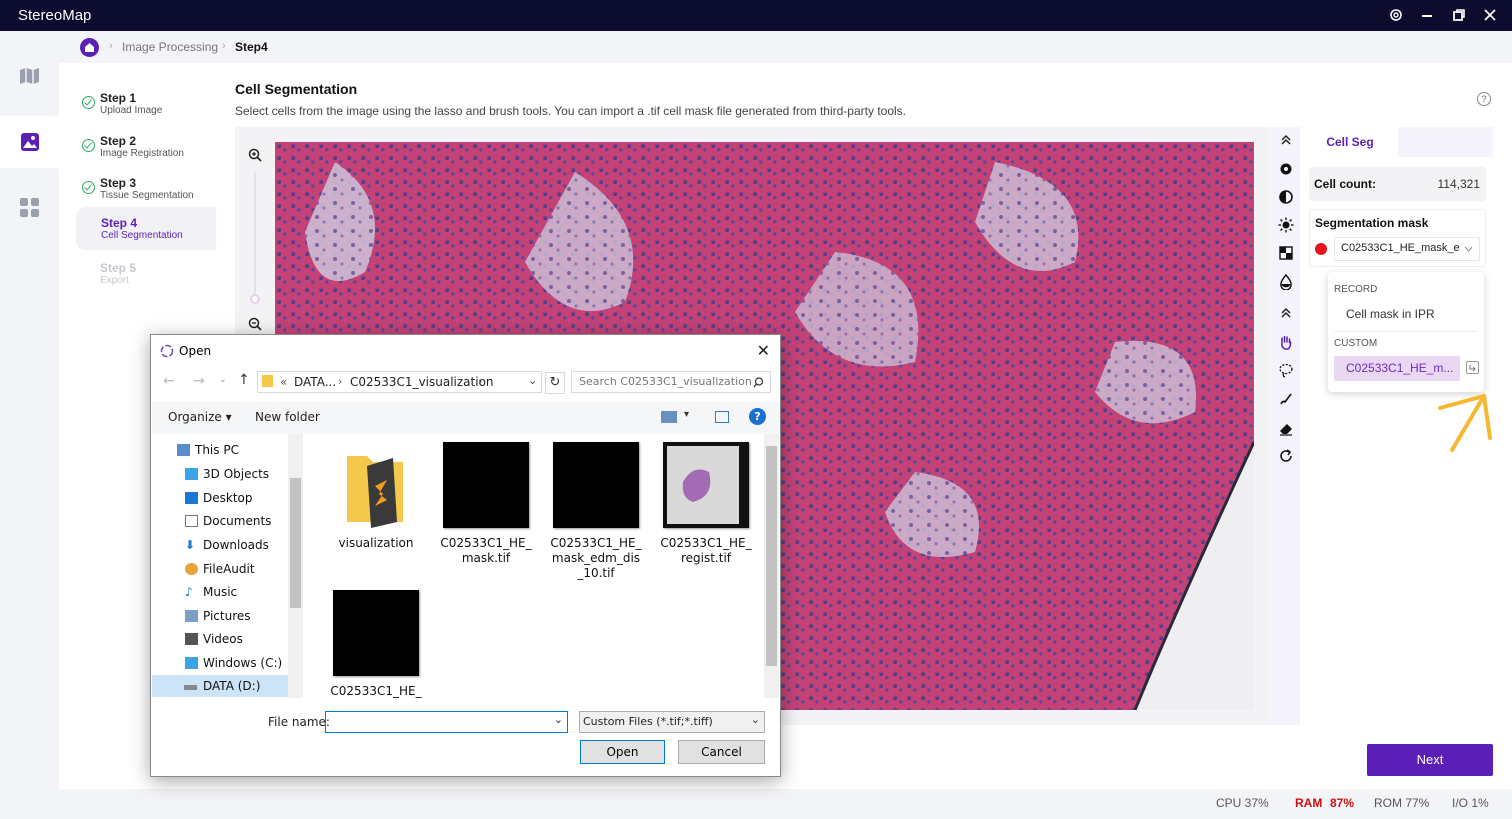 The image size is (1512, 819). I want to click on page-title: Cell Segmentation, so click(296, 89).